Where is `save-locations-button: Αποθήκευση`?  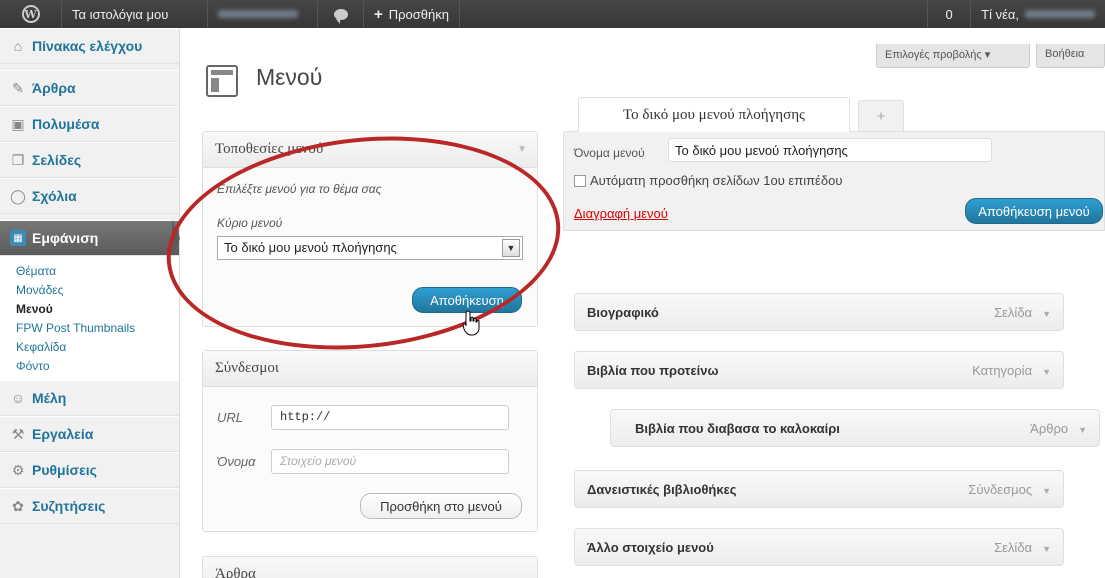 save-locations-button: Αποθήκευση is located at coordinates (467, 300).